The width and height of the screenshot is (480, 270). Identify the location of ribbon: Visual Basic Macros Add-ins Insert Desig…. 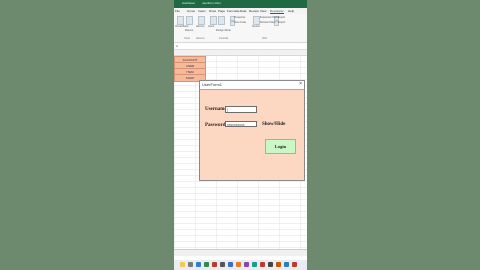
(240, 28).